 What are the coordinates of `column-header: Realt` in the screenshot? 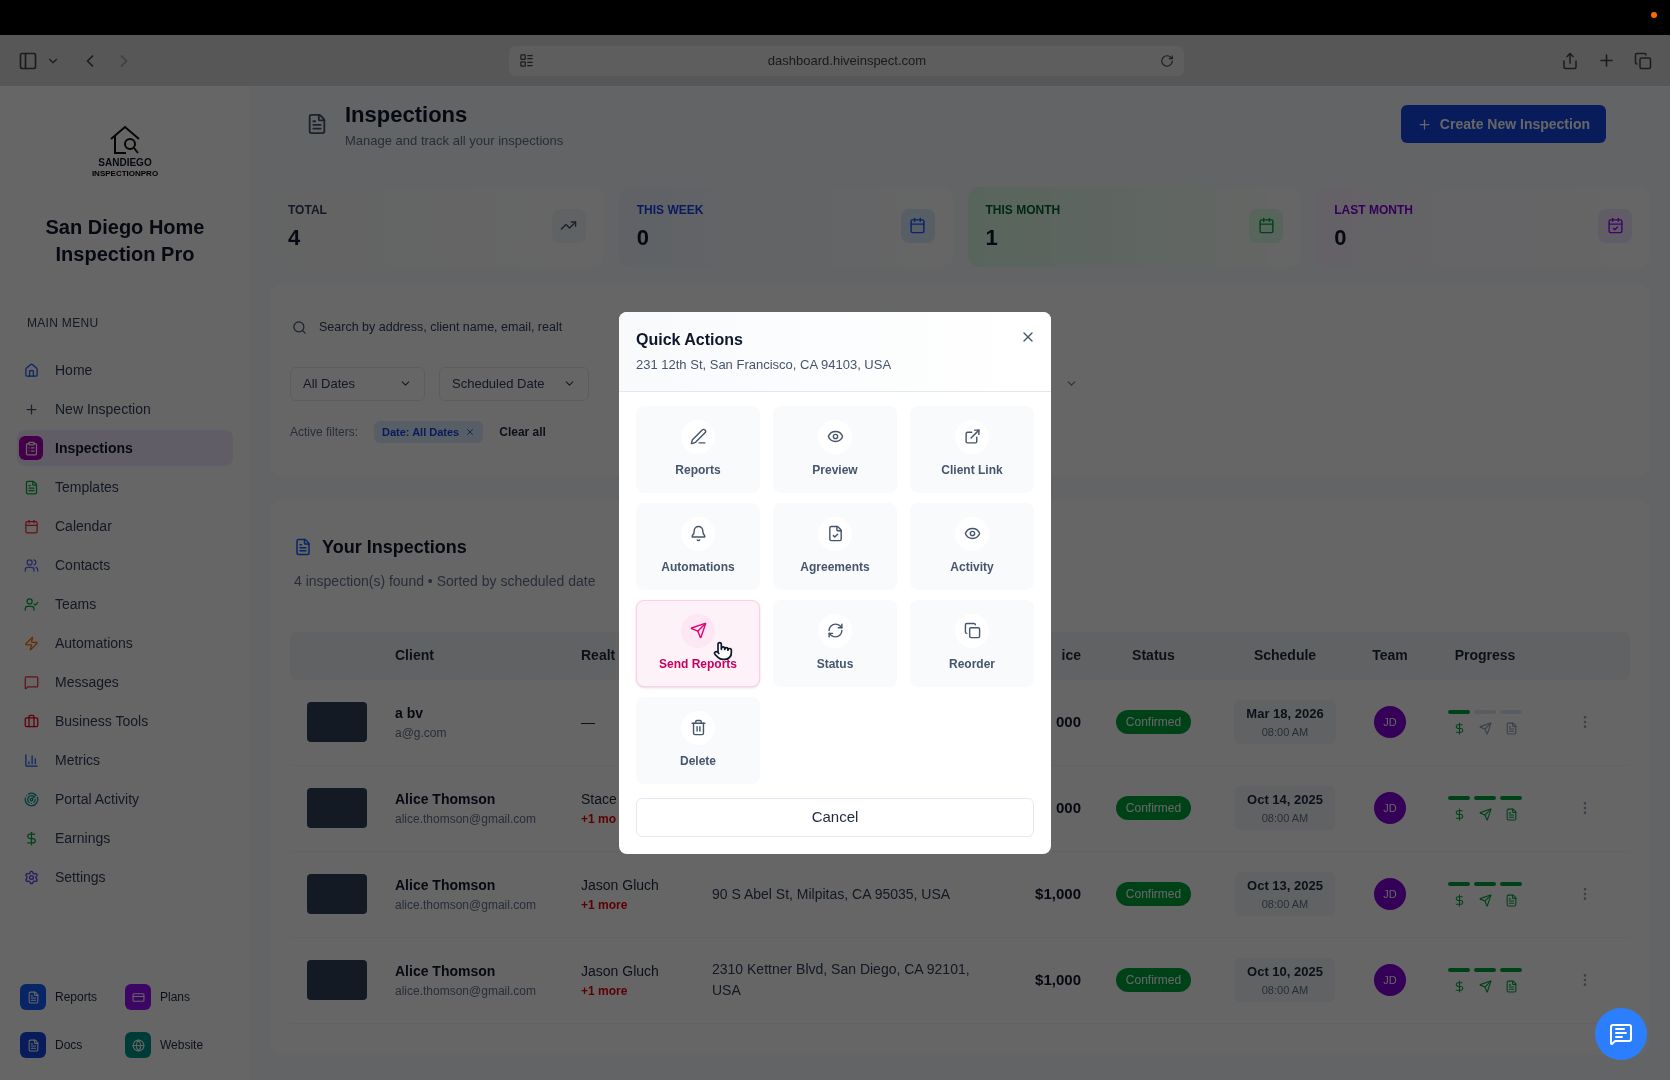 It's located at (598, 655).